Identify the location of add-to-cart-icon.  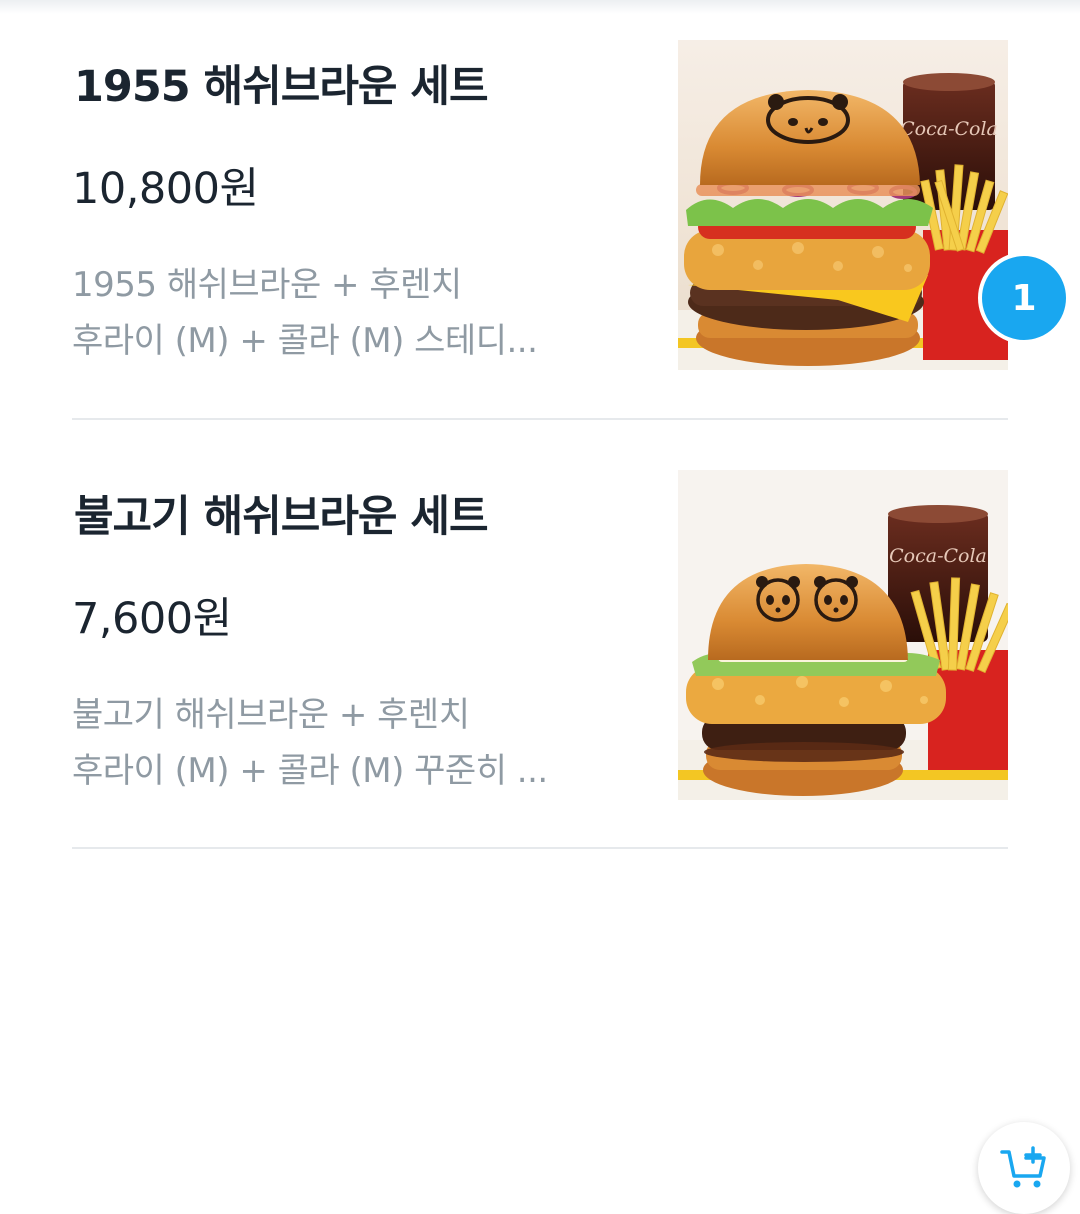
(1023, 1167).